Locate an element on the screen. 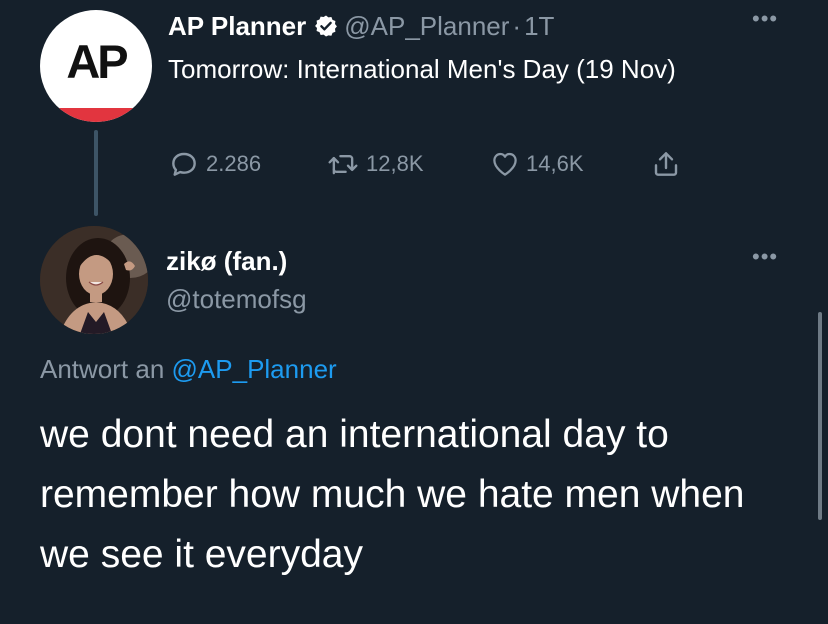  replying-to-line: Antwort an @AP_Planner is located at coordinates (188, 369).